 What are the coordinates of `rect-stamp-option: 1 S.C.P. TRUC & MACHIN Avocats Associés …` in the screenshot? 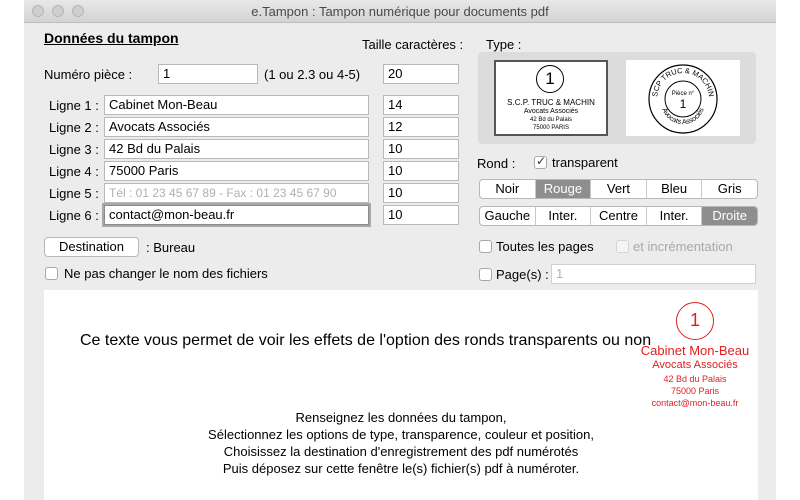 It's located at (551, 98).